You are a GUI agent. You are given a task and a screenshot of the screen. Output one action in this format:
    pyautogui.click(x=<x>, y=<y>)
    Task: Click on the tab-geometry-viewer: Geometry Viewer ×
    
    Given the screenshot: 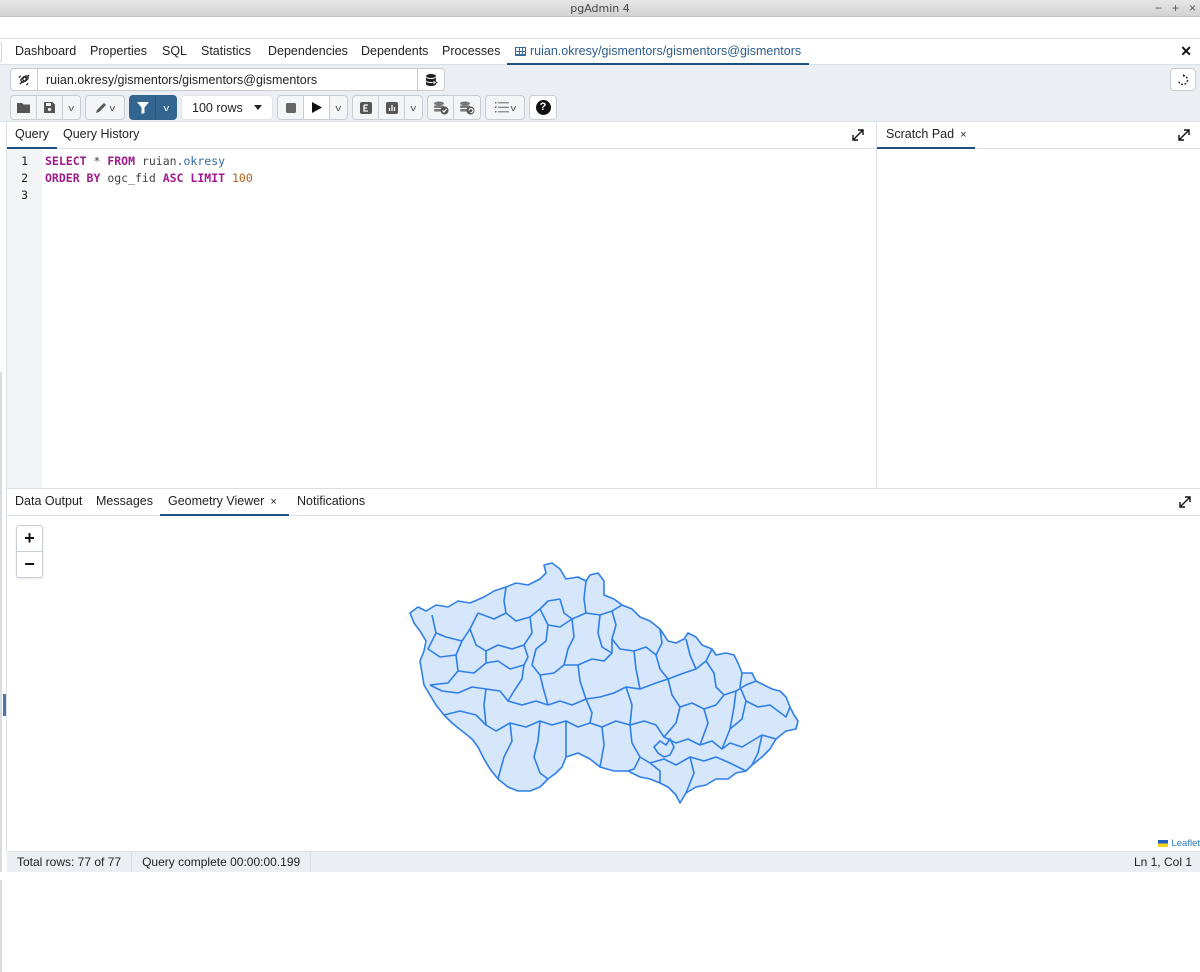 What is the action you would take?
    pyautogui.click(x=224, y=502)
    